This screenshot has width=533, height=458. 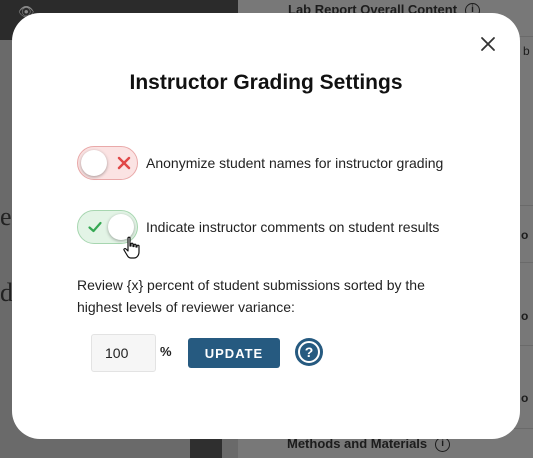 I want to click on help-icon: ?, so click(x=309, y=352).